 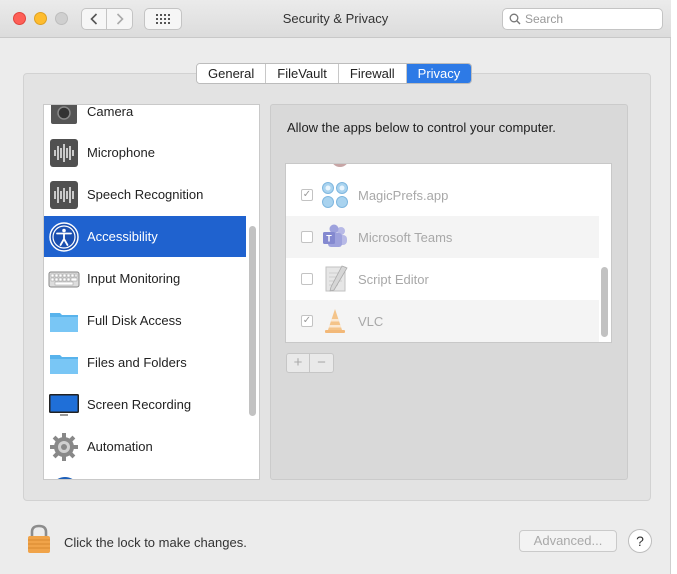 What do you see at coordinates (110, 111) in the screenshot?
I see `category-label: Camera` at bounding box center [110, 111].